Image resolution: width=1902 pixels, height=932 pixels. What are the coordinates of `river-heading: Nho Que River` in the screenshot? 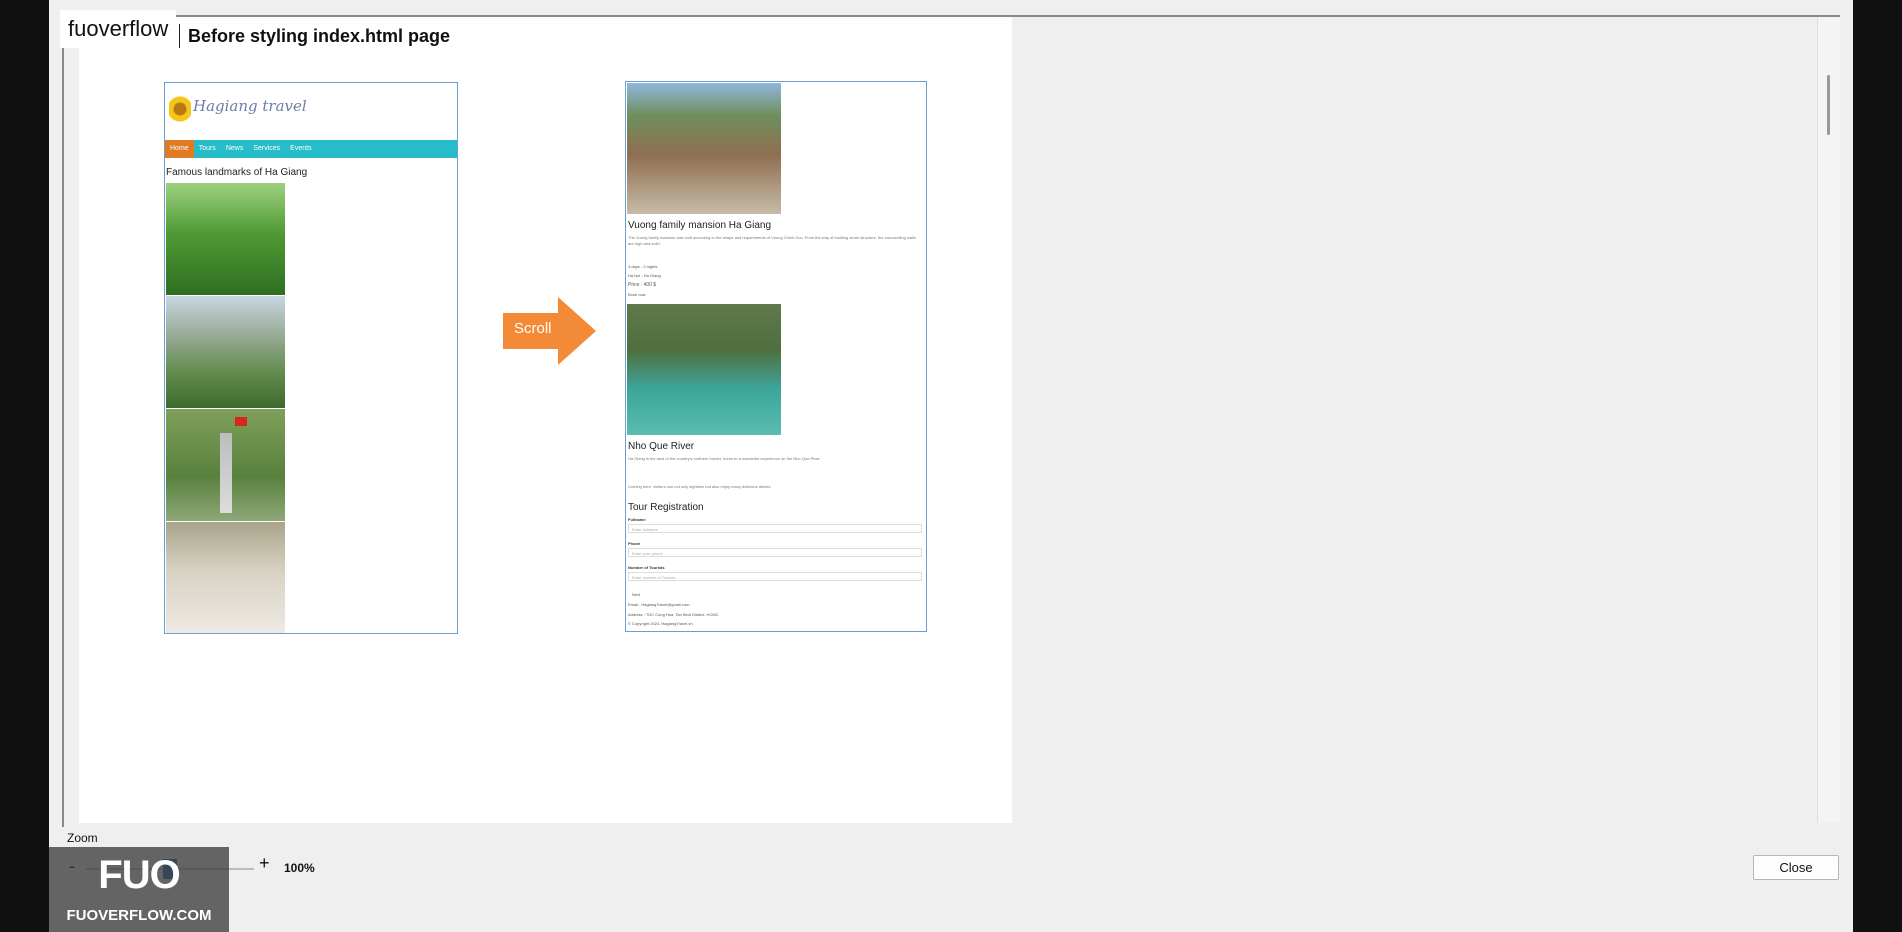 It's located at (661, 446).